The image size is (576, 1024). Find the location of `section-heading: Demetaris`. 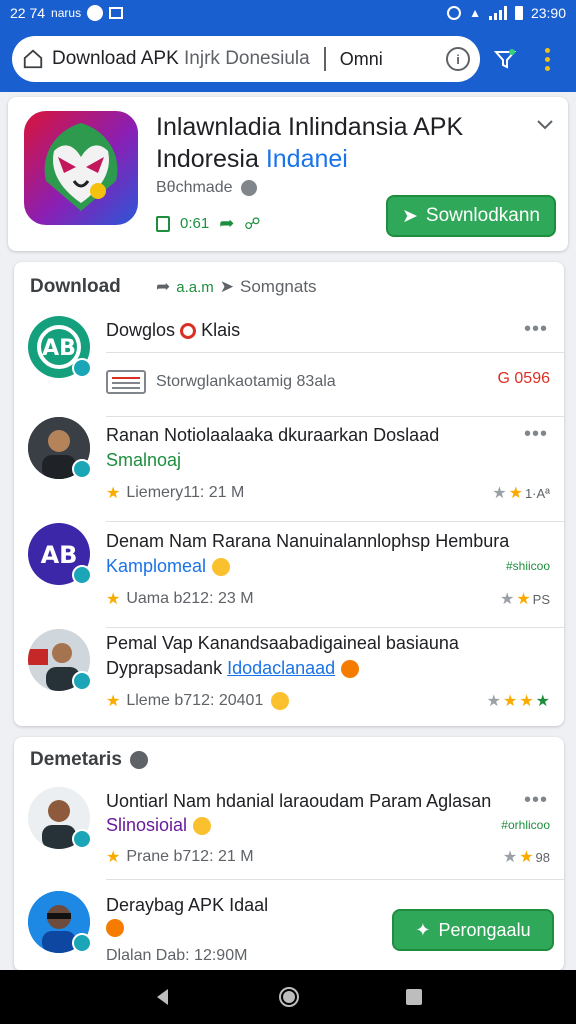

section-heading: Demetaris is located at coordinates (89, 760).